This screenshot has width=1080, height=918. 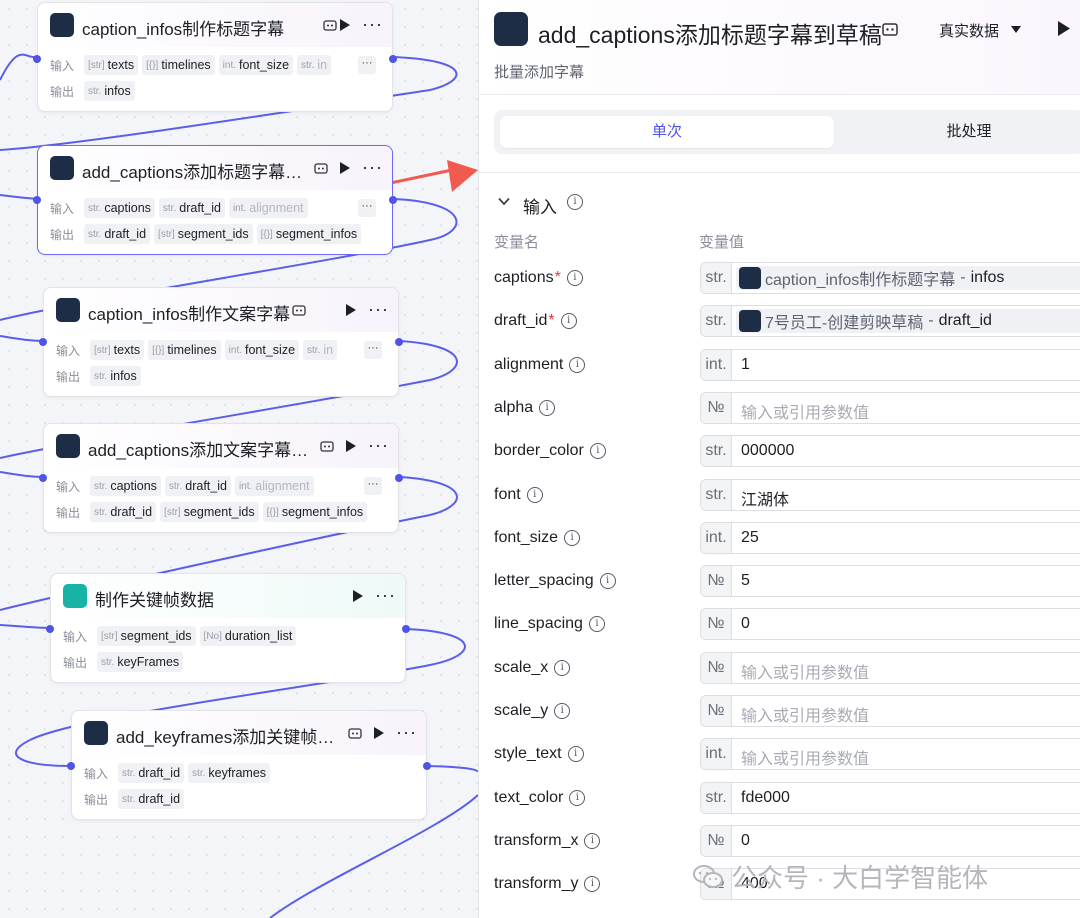 I want to click on chevron-down-icon, so click(x=504, y=201).